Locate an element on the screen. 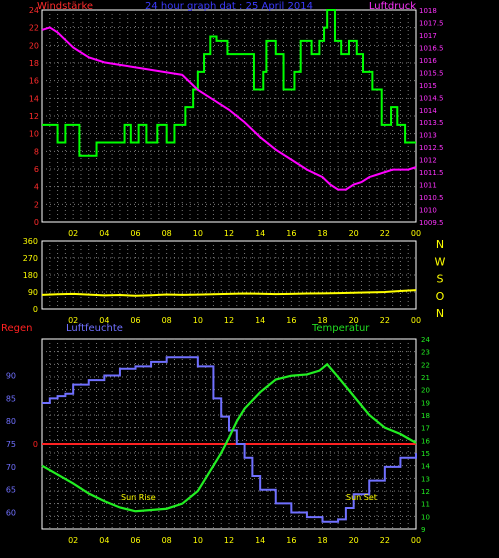 The height and width of the screenshot is (558, 499). pressure-tick-label: 1010 is located at coordinates (428, 211).